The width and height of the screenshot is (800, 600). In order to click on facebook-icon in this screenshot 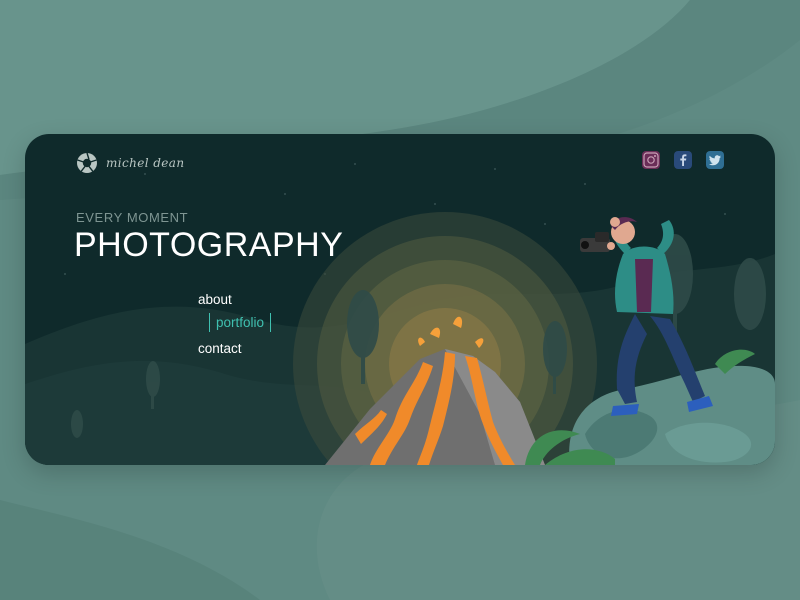, I will do `click(683, 160)`.